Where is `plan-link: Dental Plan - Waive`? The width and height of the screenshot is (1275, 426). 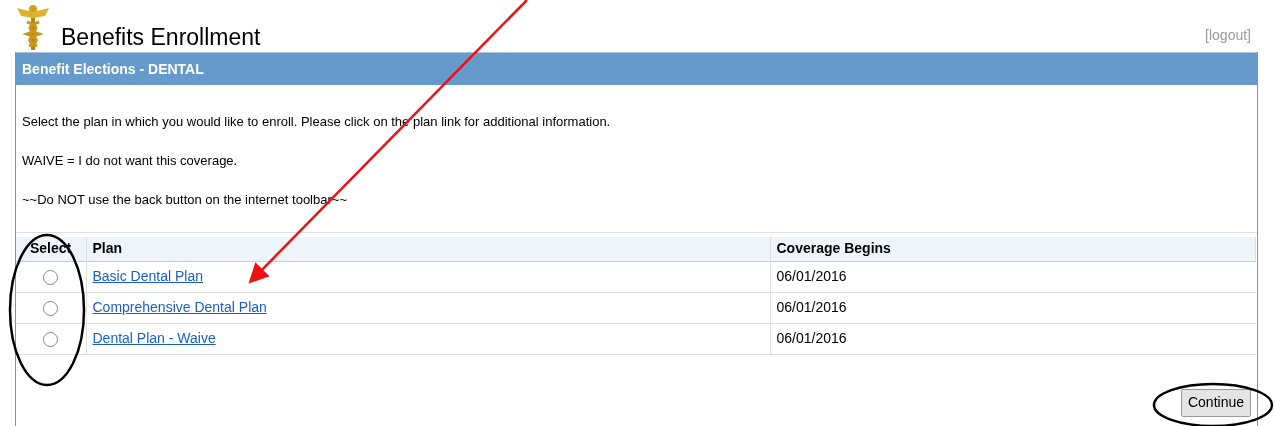
plan-link: Dental Plan - Waive is located at coordinates (154, 338).